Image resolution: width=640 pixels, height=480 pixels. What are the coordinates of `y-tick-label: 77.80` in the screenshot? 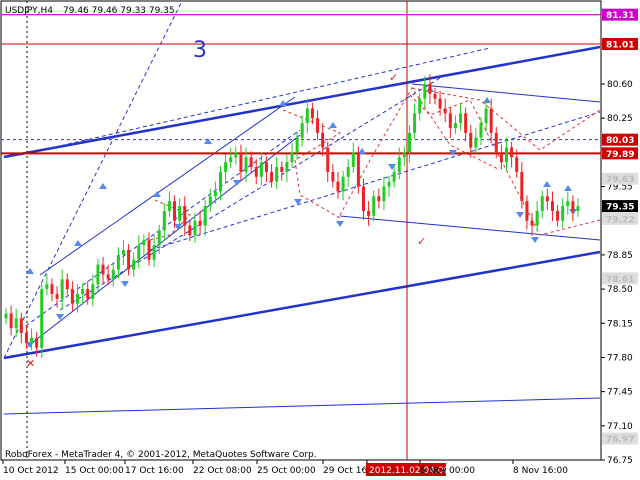 It's located at (620, 358).